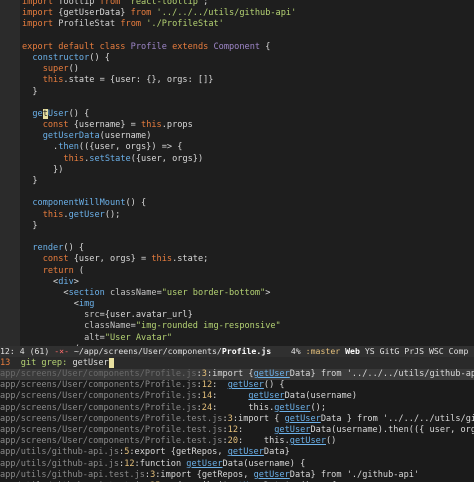  Describe the element at coordinates (102, 147) in the screenshot. I see `code-line: .then(({user, orgs}) => {` at that location.